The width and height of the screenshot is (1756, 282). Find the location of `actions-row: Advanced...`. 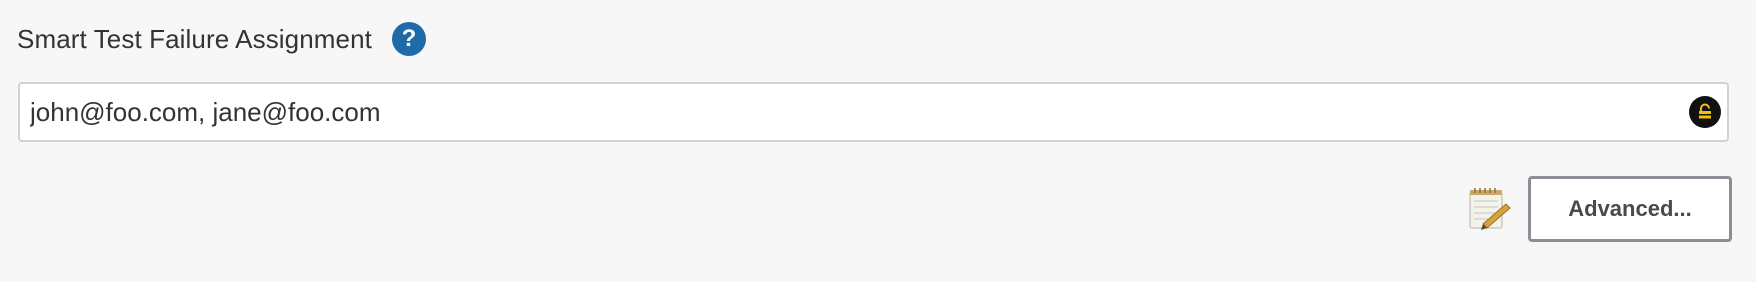

actions-row: Advanced... is located at coordinates (1599, 209).